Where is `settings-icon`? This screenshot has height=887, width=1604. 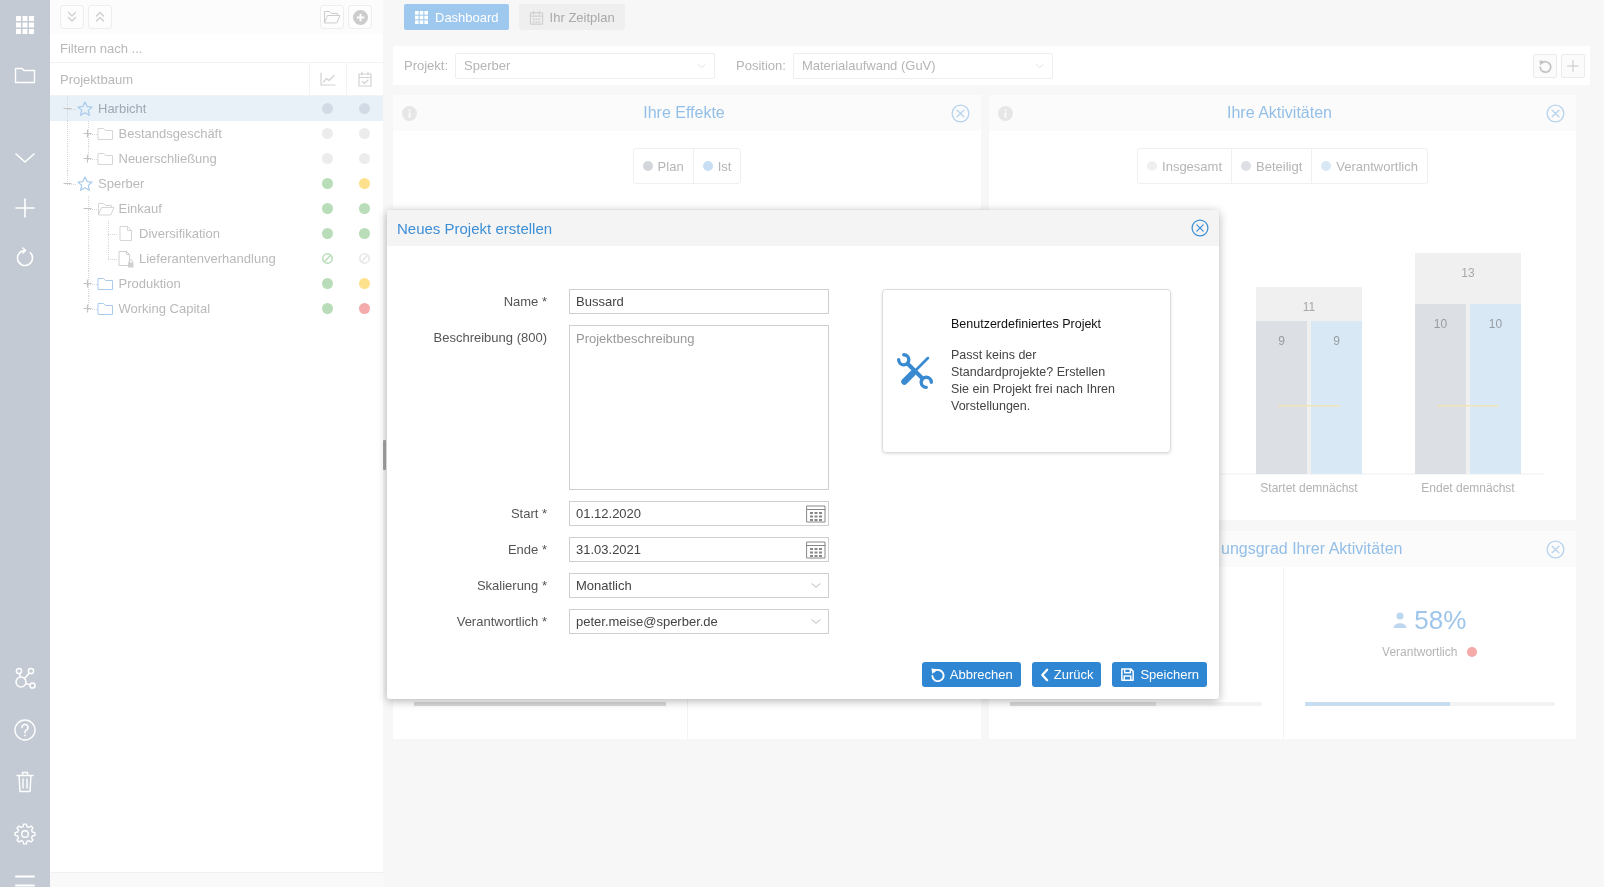
settings-icon is located at coordinates (25, 834).